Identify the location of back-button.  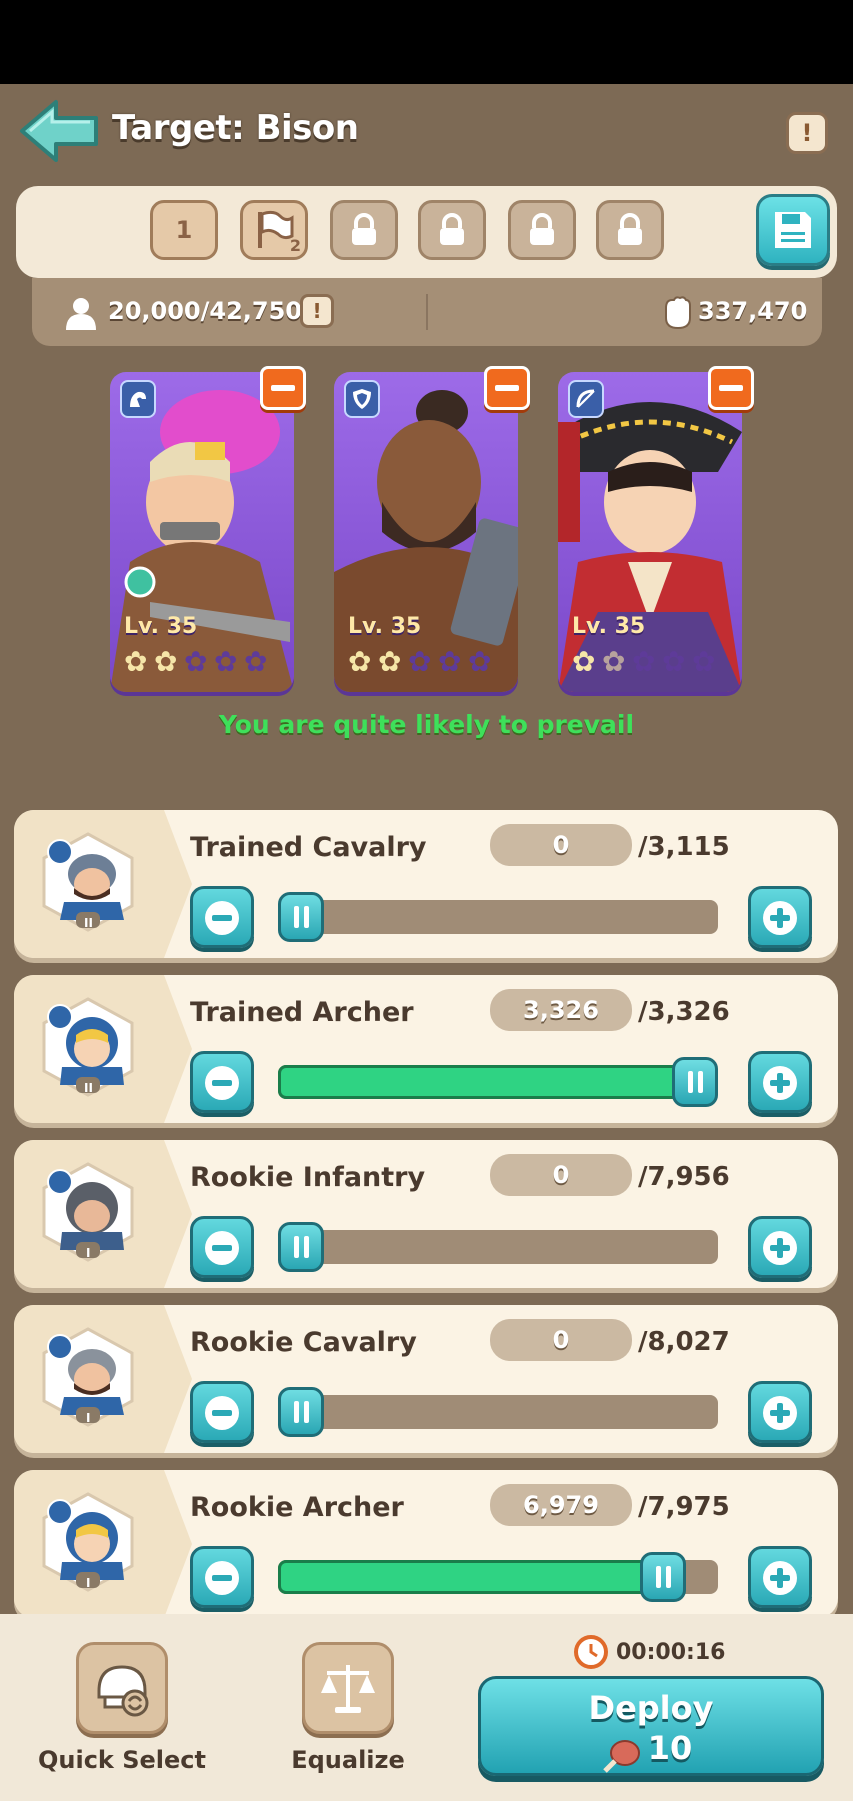
(59, 131).